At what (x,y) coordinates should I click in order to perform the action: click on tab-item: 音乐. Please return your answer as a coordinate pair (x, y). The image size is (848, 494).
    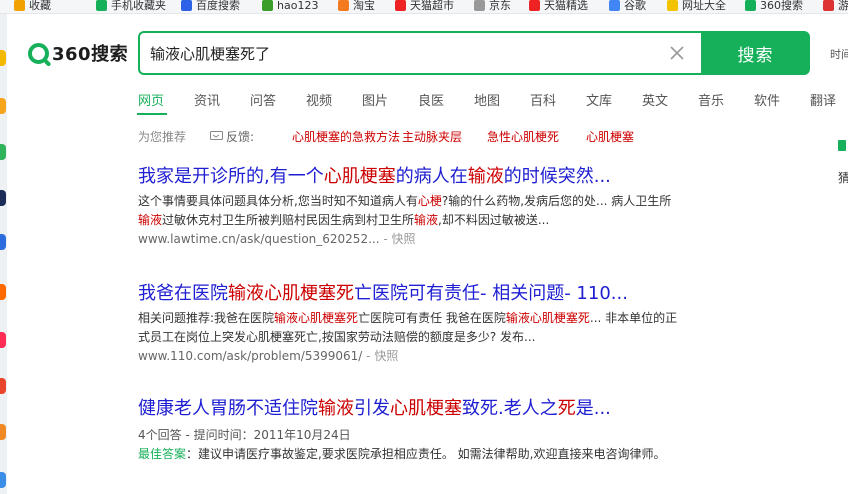
    Looking at the image, I should click on (711, 99).